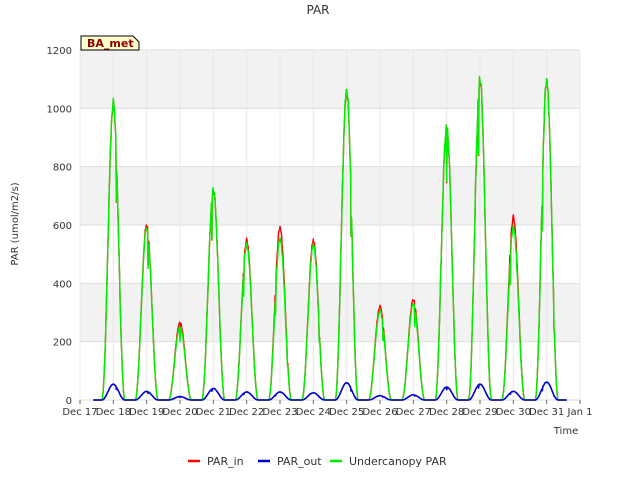  I want to click on legend: PAR_in PAR_out Undercanopy PAR, so click(317, 461).